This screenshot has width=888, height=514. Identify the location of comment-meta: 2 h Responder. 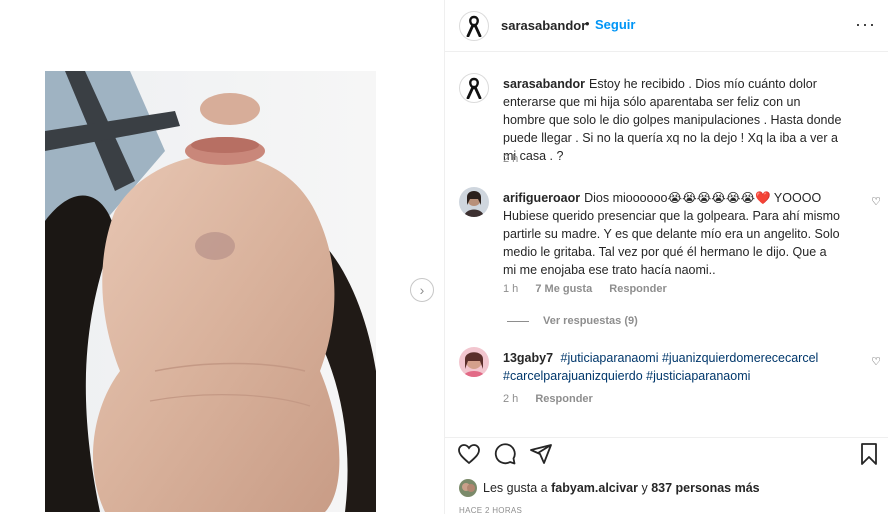
(555, 399).